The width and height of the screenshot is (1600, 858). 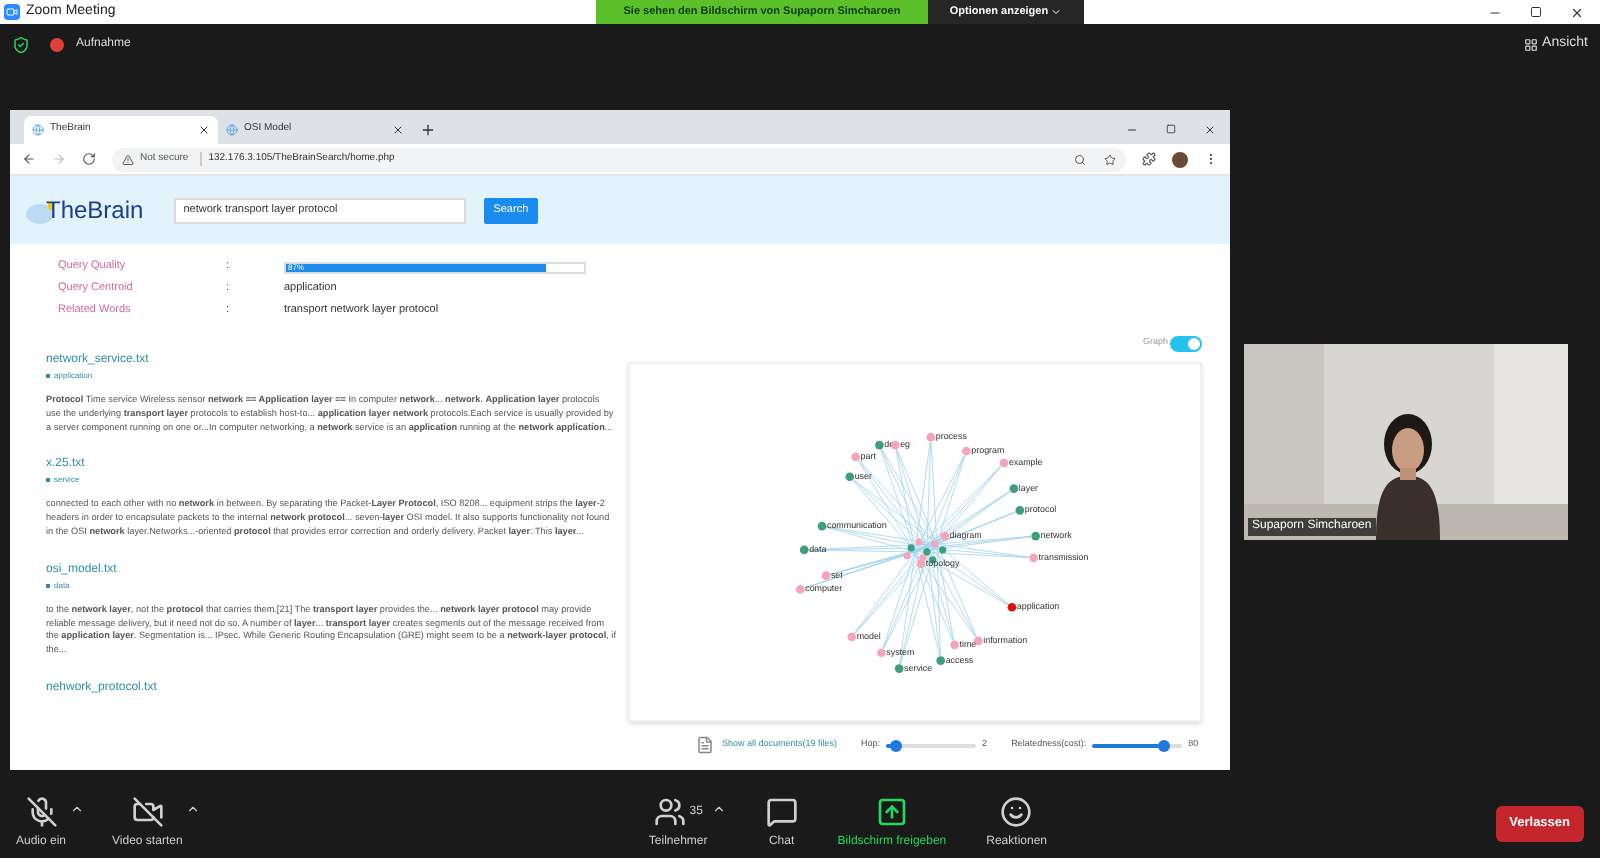 I want to click on zoom-lens-icon, so click(x=1080, y=159).